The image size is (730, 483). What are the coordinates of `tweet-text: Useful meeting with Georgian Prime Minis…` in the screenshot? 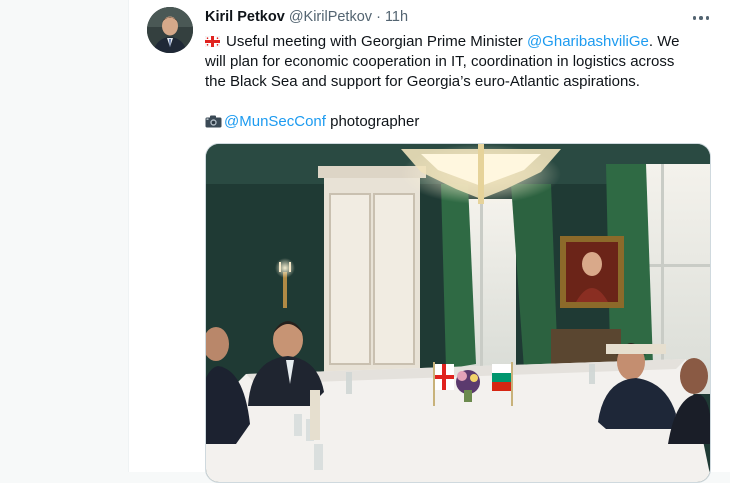 It's located at (445, 82).